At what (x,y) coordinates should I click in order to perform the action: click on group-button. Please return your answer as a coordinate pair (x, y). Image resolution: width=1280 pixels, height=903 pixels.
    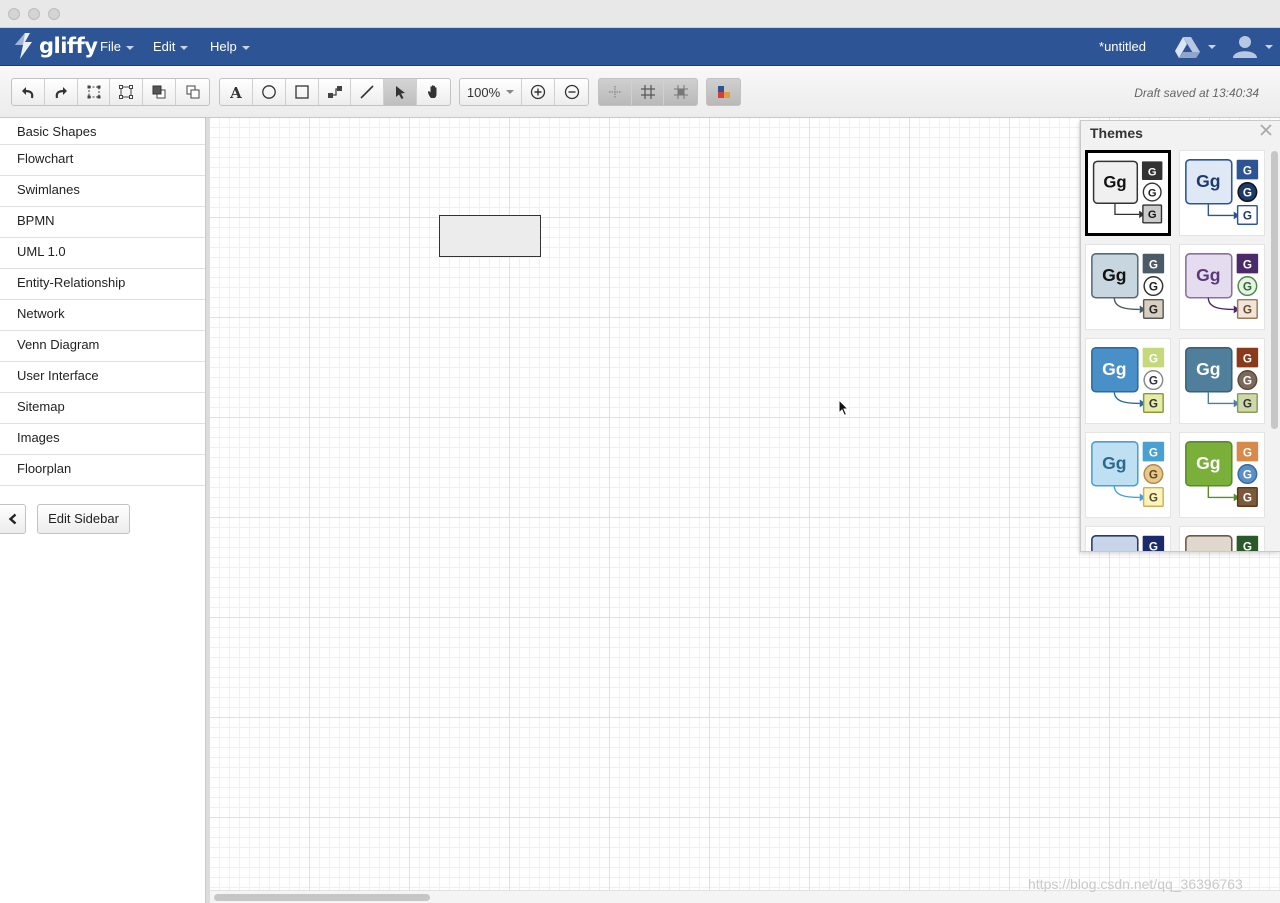
    Looking at the image, I should click on (94, 92).